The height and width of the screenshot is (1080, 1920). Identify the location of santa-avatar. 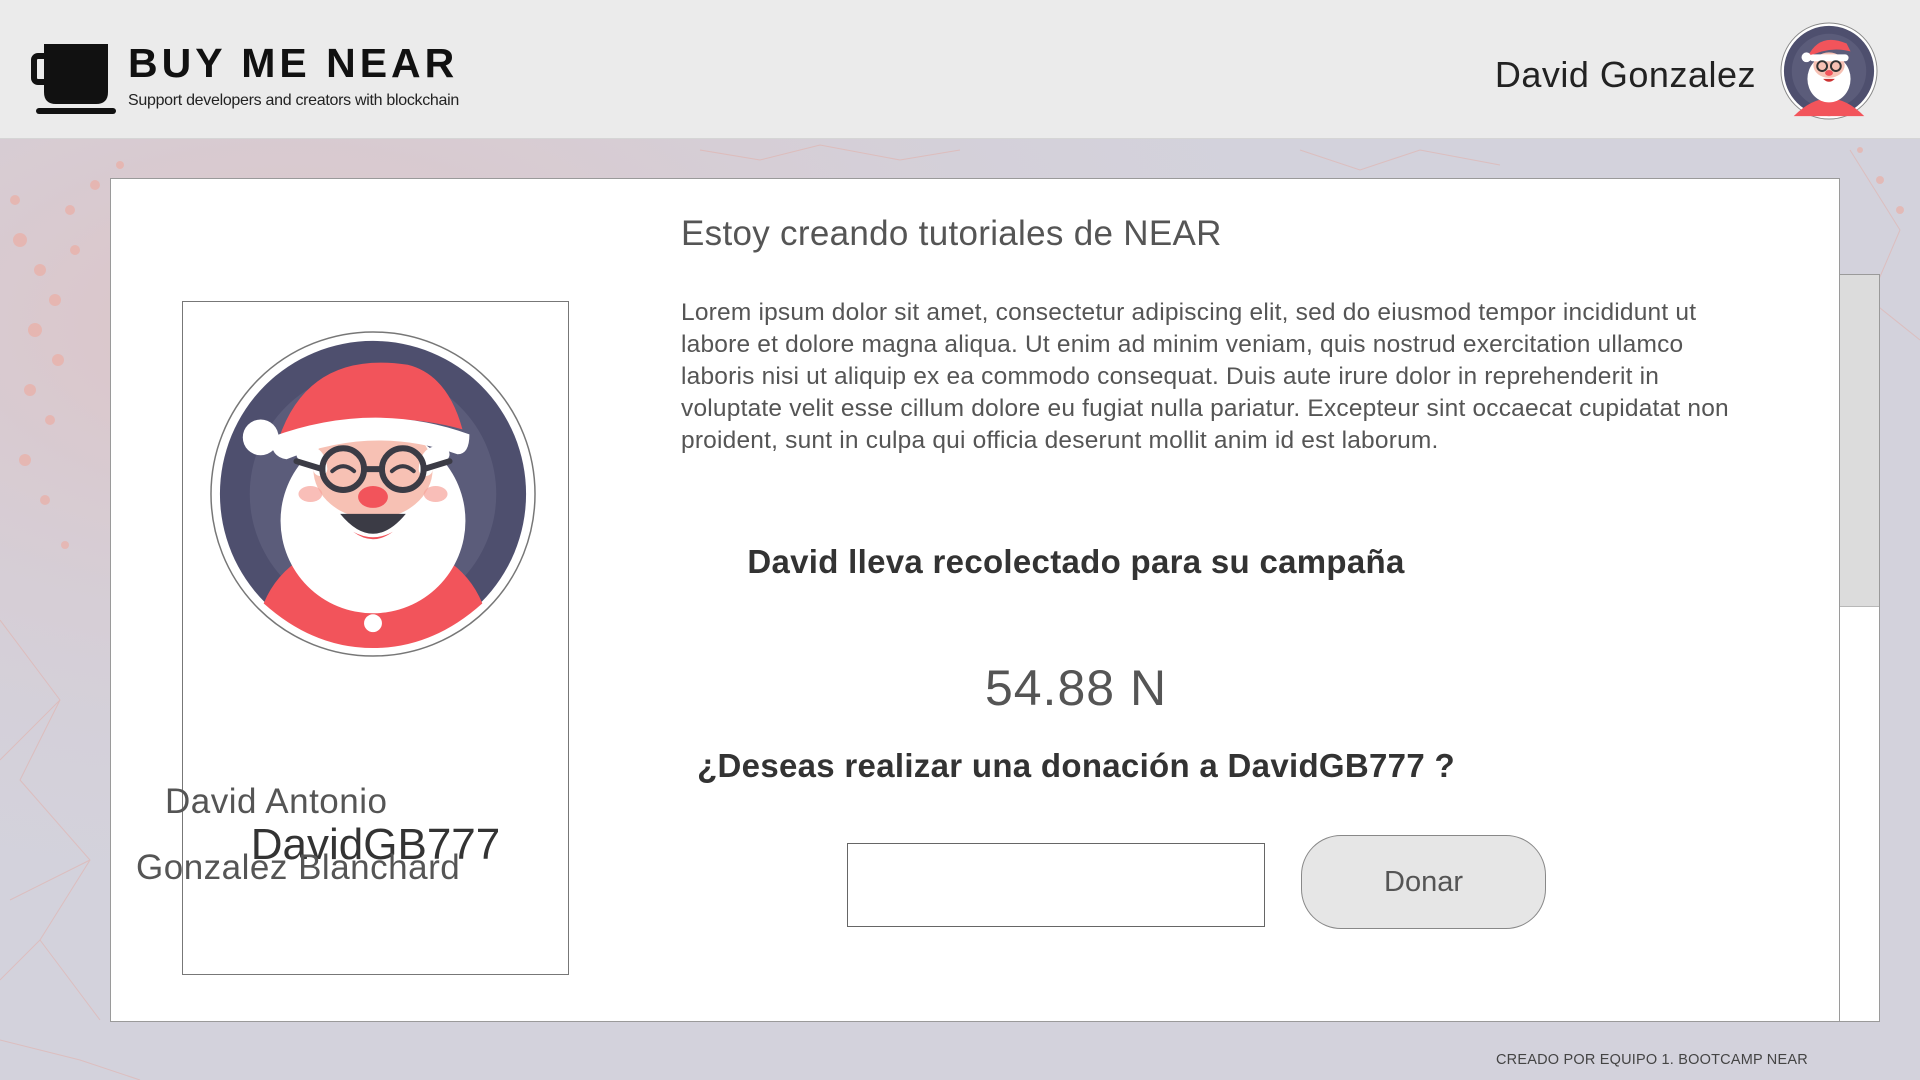
(373, 494).